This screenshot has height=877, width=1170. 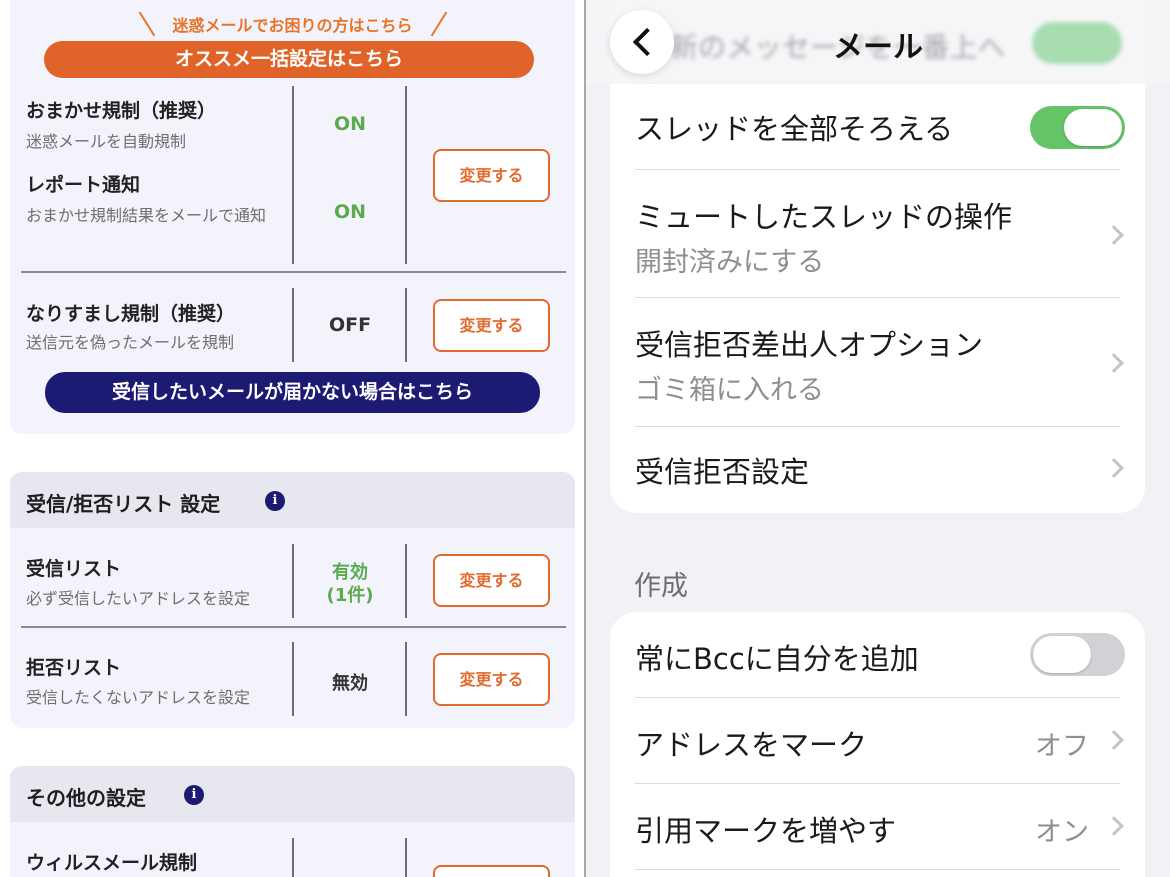 I want to click on blocked-sender-row: 受信拒否差出人オプション ゴミ箱に入れる, so click(x=877, y=362).